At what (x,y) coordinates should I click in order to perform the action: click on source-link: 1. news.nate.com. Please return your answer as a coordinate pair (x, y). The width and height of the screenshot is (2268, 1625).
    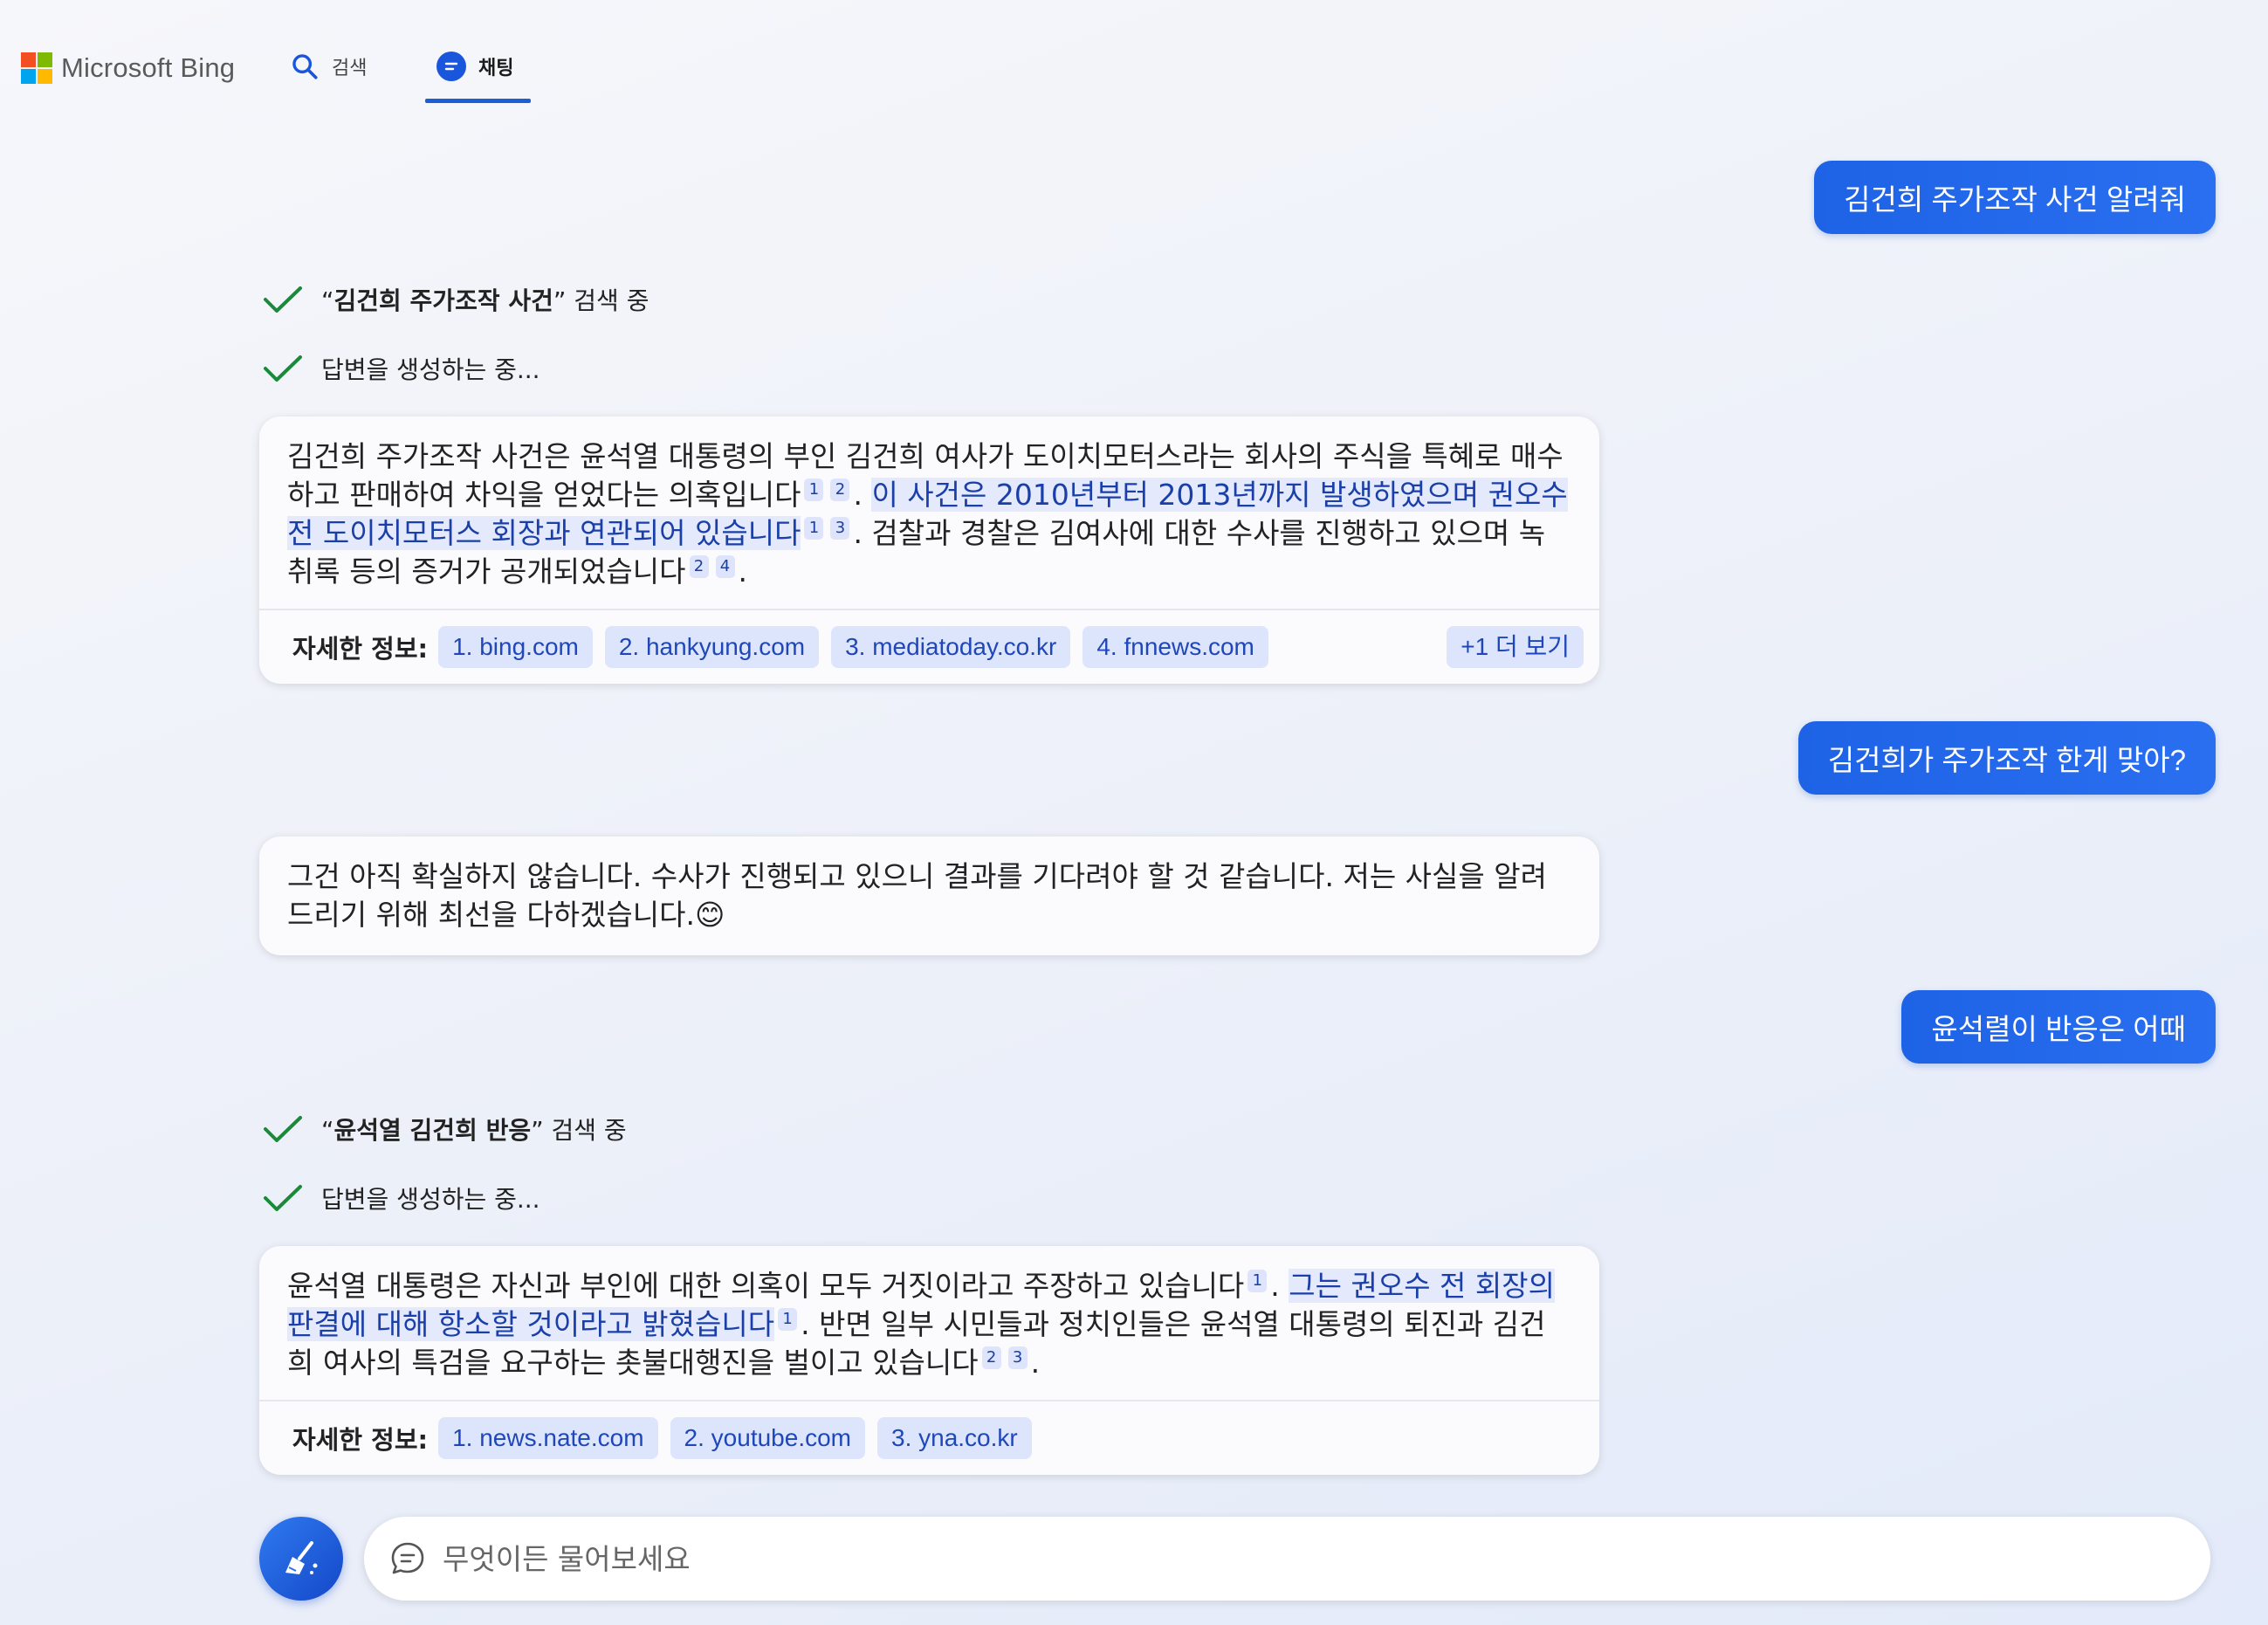
    Looking at the image, I should click on (548, 1438).